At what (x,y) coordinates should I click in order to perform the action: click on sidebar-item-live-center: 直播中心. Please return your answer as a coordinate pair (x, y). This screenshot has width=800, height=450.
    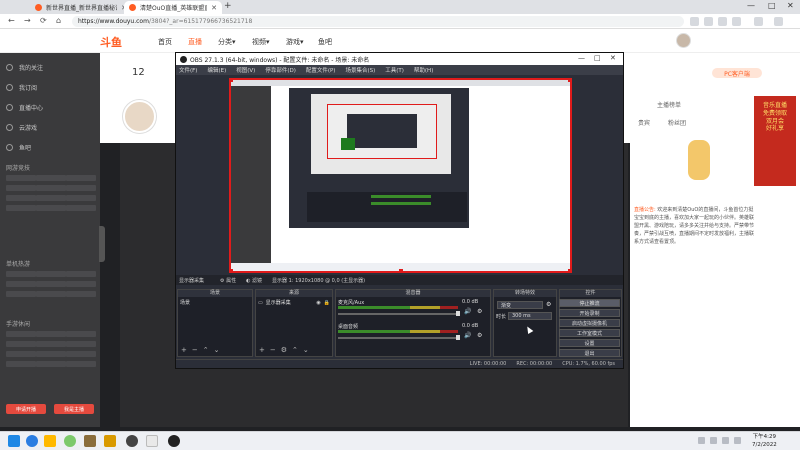
    Looking at the image, I should click on (24, 107).